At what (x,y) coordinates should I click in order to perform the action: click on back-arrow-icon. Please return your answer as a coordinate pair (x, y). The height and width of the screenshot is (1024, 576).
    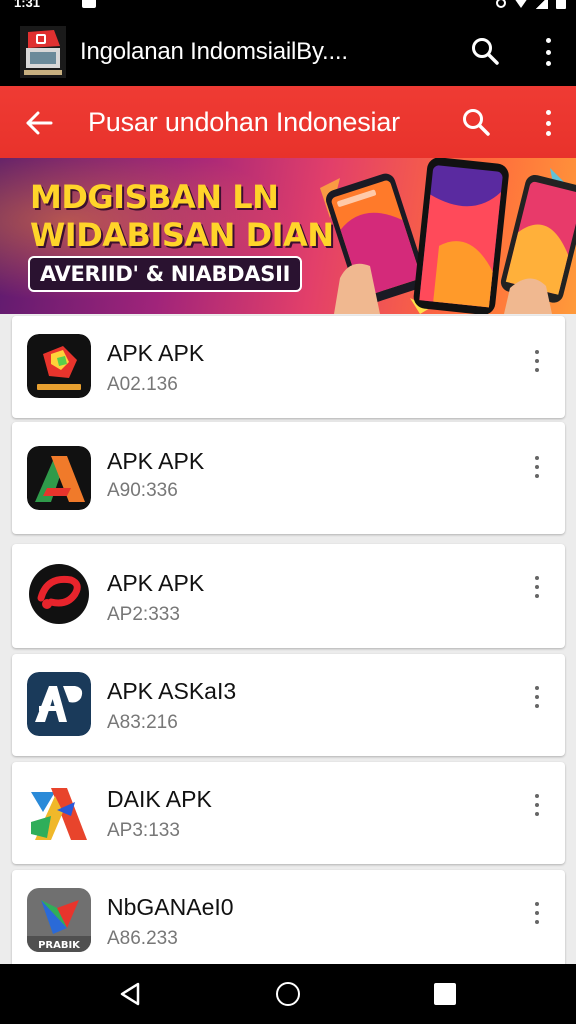
    Looking at the image, I should click on (39, 123).